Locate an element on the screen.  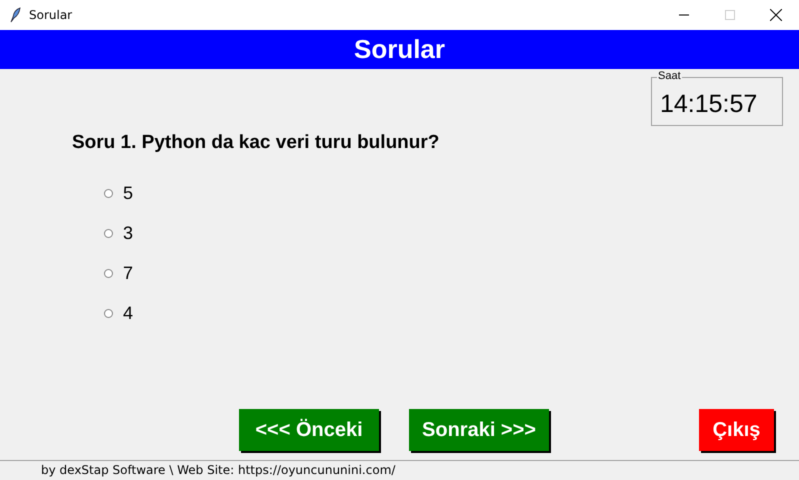
option-label: 4 is located at coordinates (128, 313).